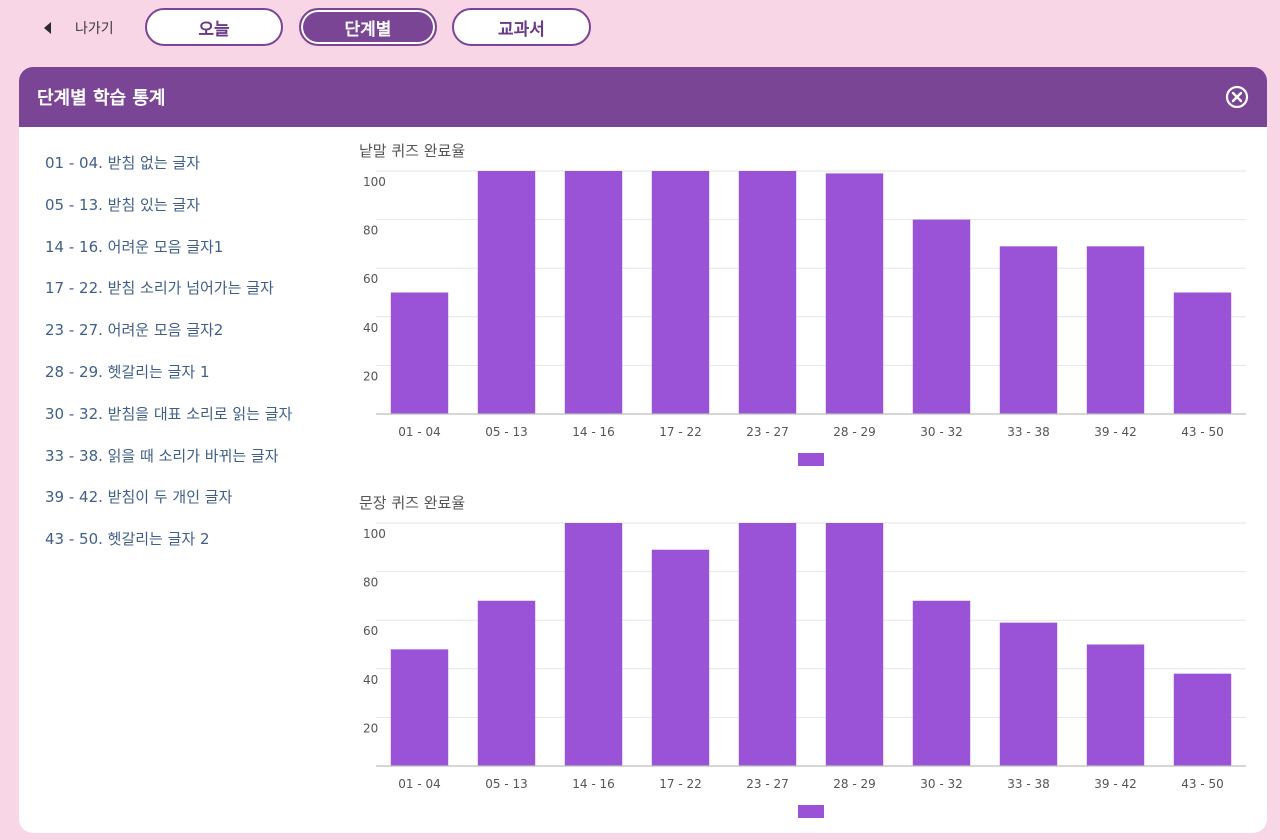  Describe the element at coordinates (94, 29) in the screenshot. I see `back-label: 나가기` at that location.